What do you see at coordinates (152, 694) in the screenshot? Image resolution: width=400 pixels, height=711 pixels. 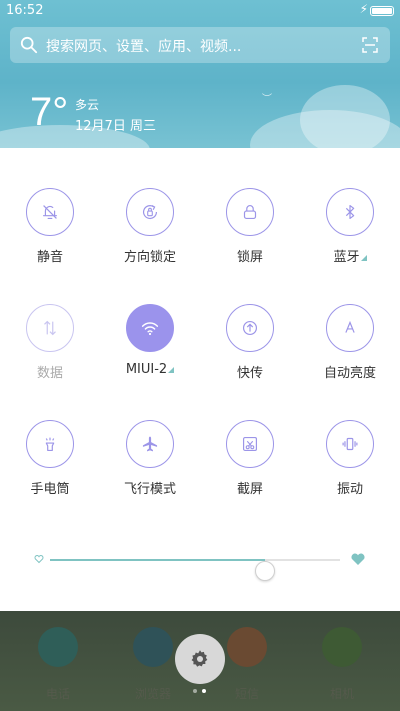 I see `app-label: 浏览器` at bounding box center [152, 694].